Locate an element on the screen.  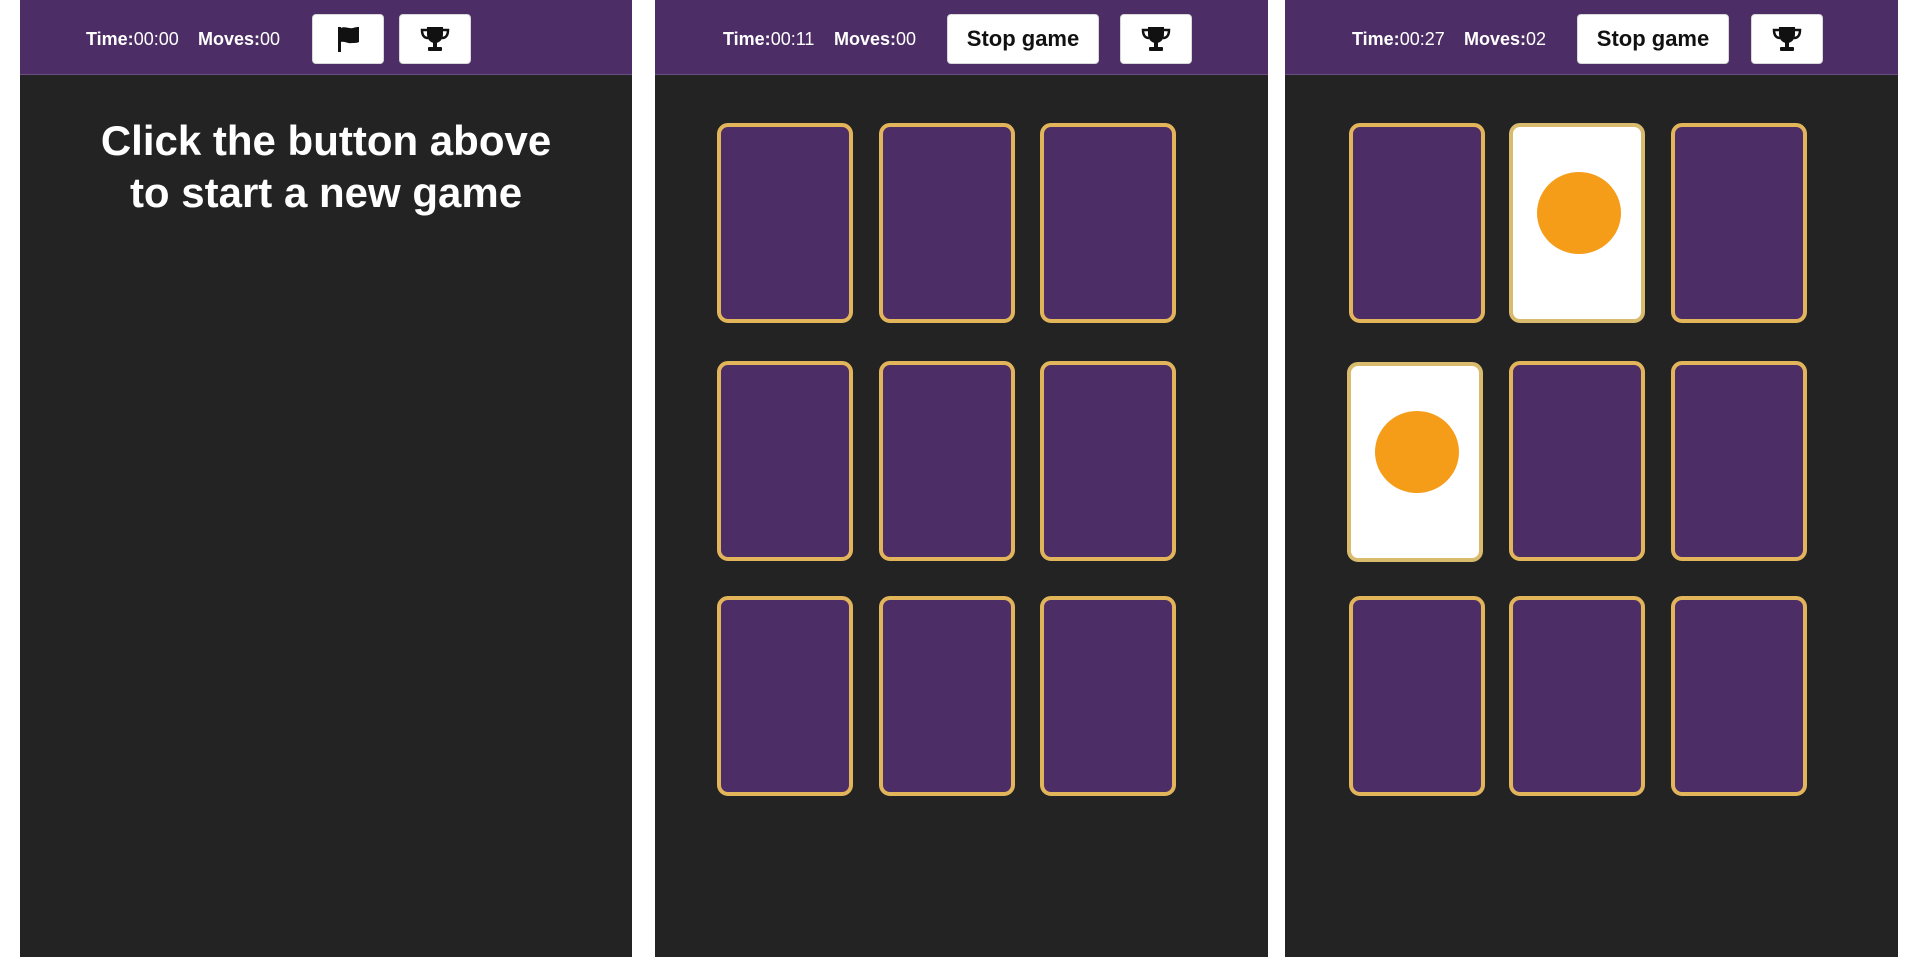
time-display: Time:00:11 is located at coordinates (768, 39).